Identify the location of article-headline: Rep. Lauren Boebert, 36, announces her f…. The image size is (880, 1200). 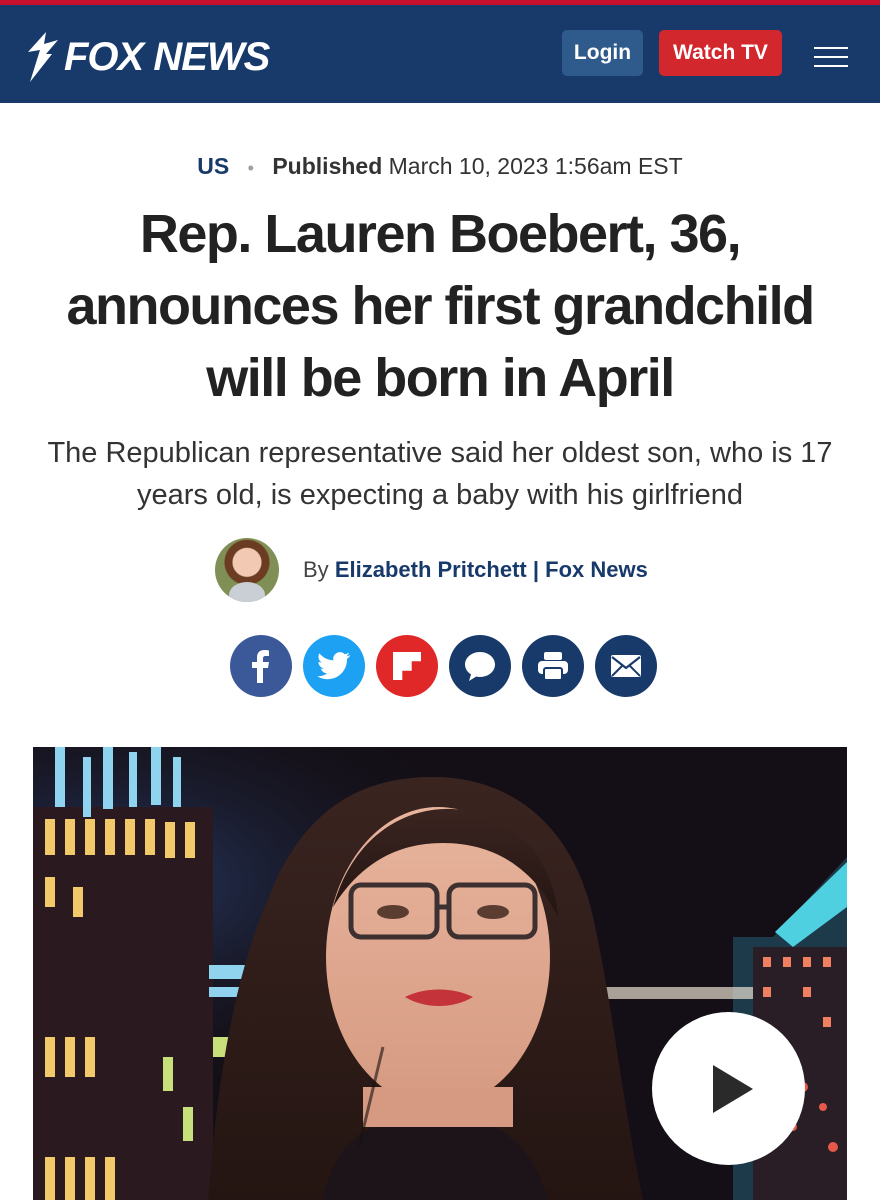
(440, 306).